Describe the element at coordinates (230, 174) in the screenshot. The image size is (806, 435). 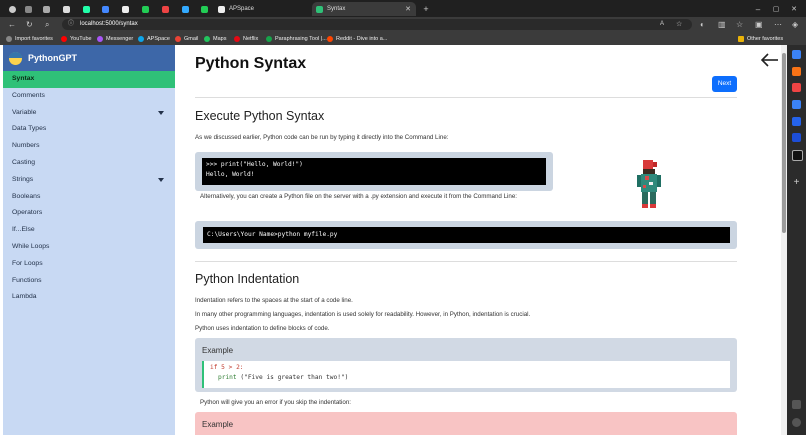
I see `code-line: Hello, World!` at that location.